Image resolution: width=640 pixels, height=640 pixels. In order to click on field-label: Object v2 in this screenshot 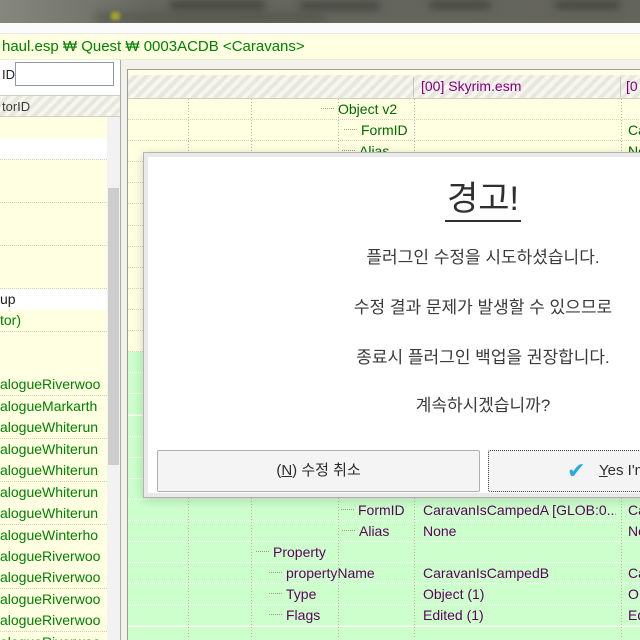, I will do `click(368, 109)`.